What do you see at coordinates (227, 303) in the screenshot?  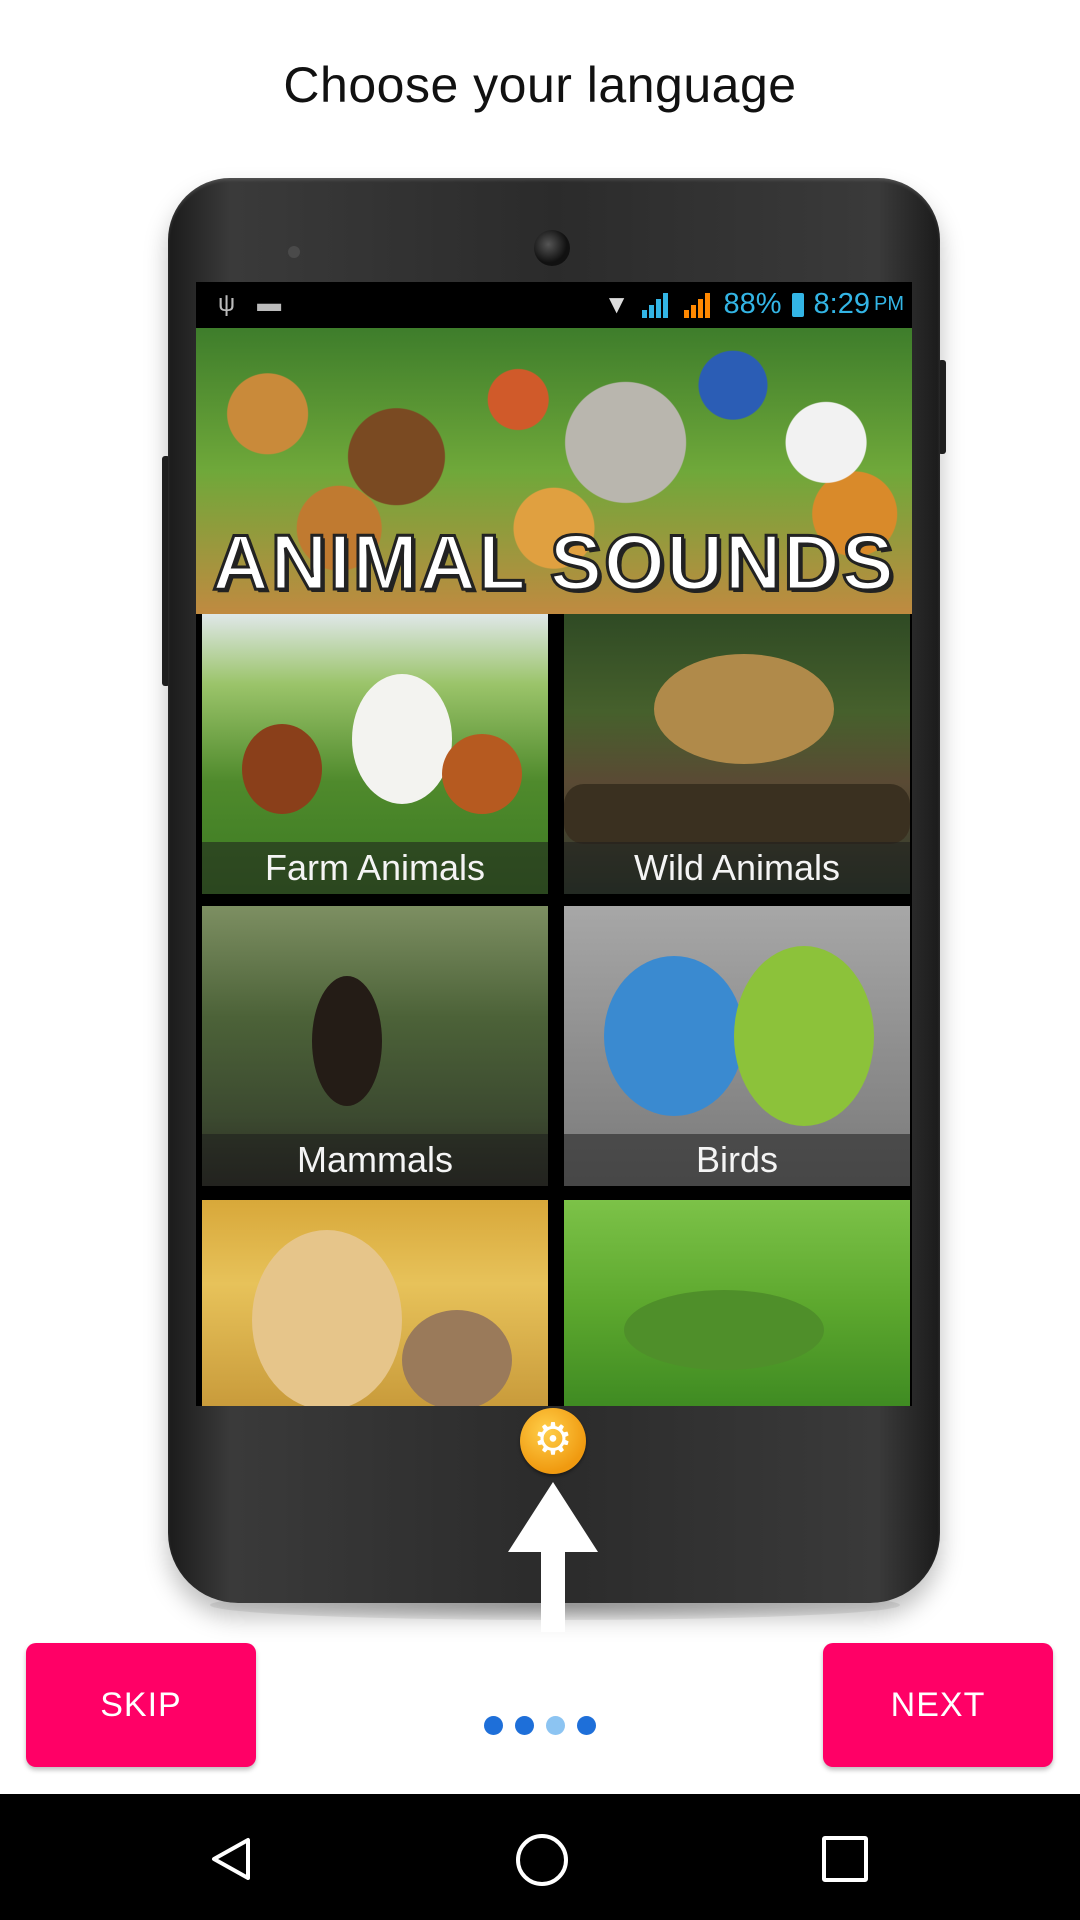 I see `usb-icon: ψ` at bounding box center [227, 303].